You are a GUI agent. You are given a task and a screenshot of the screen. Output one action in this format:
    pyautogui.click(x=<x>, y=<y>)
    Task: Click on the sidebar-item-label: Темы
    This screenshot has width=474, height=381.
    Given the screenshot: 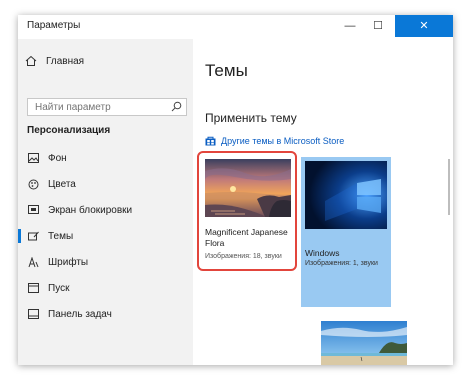 What is the action you would take?
    pyautogui.click(x=61, y=236)
    